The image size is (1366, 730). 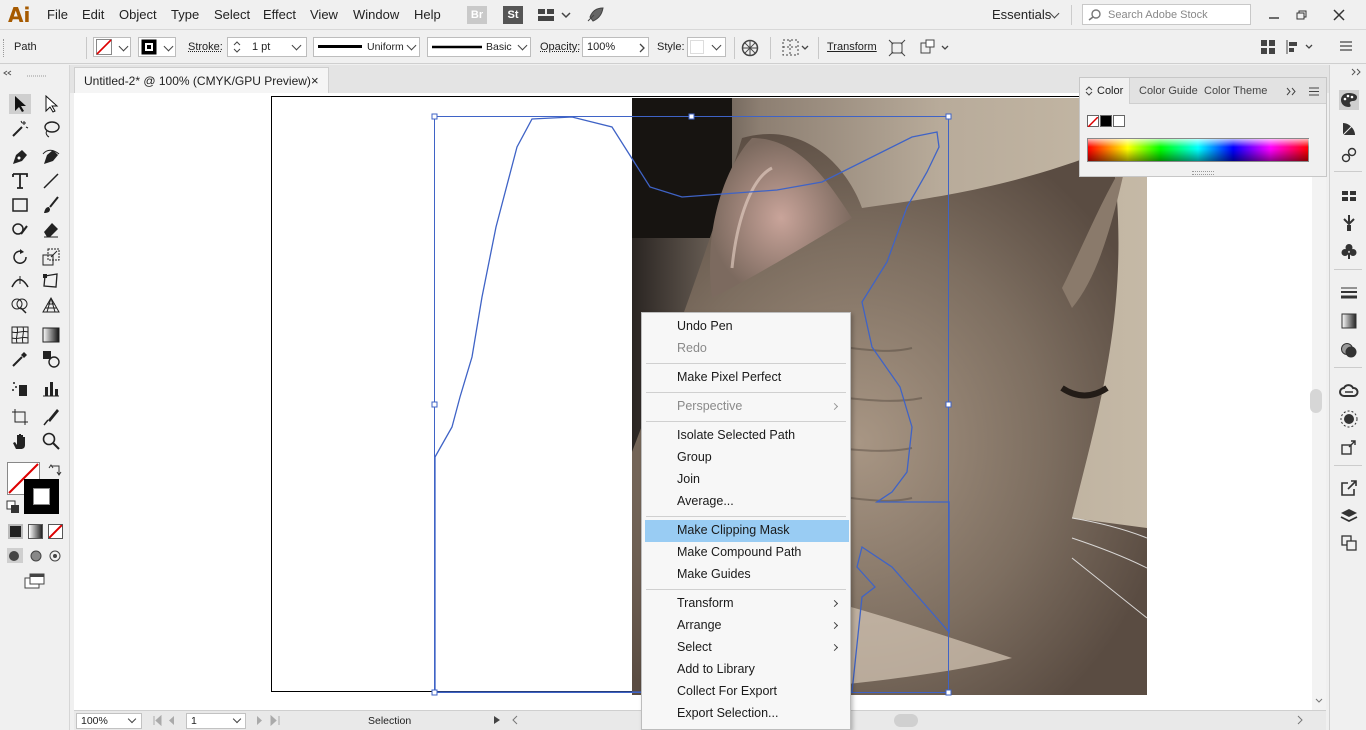 What do you see at coordinates (747, 531) in the screenshot?
I see `ctx-make-clipping-mask: Make Clipping Mask` at bounding box center [747, 531].